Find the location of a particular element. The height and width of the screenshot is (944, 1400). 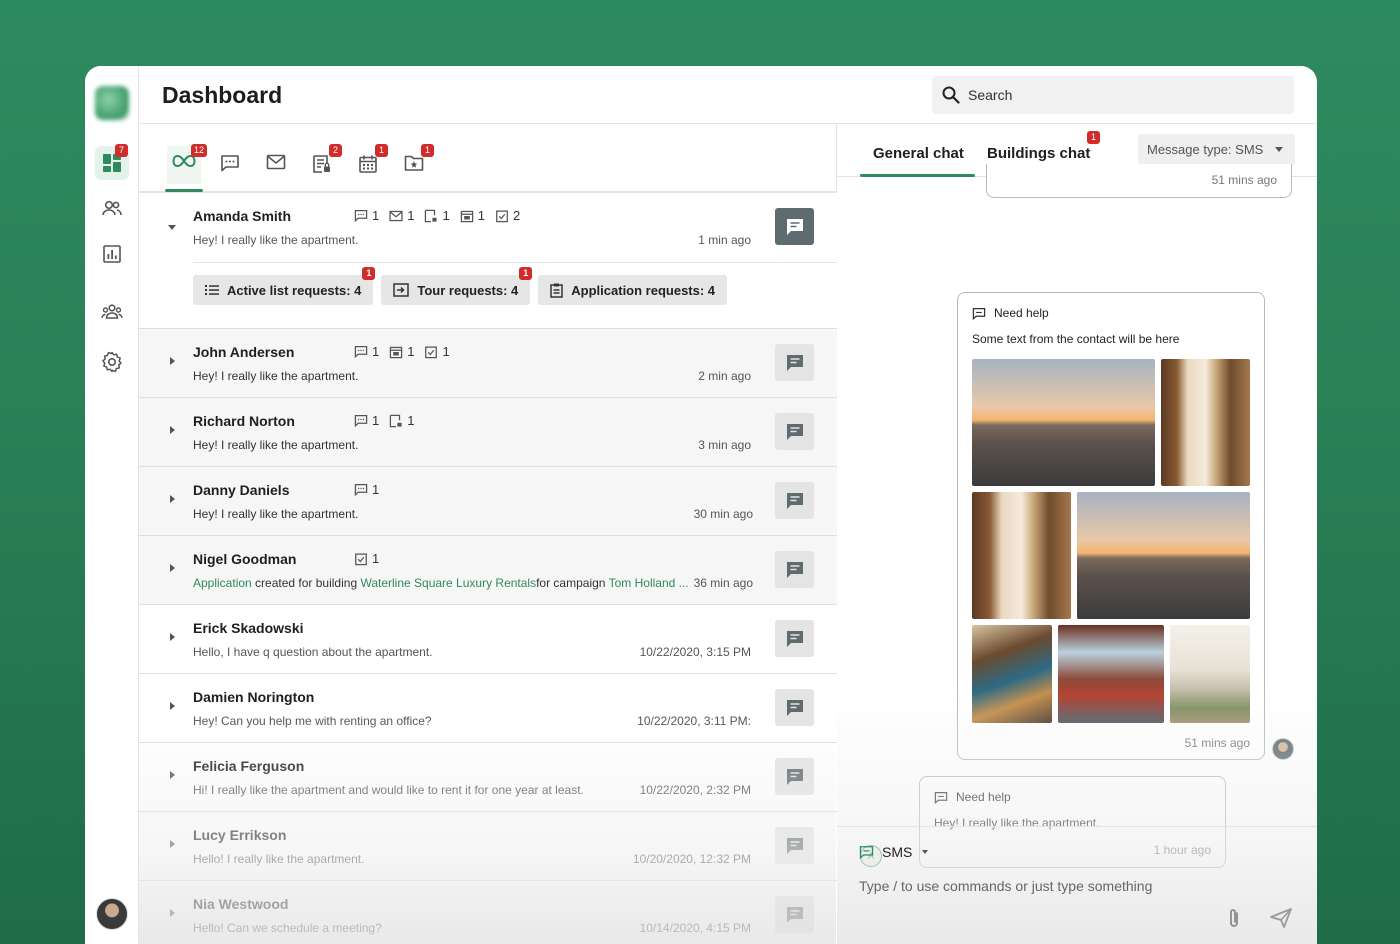

application-link: Application is located at coordinates (222, 583).